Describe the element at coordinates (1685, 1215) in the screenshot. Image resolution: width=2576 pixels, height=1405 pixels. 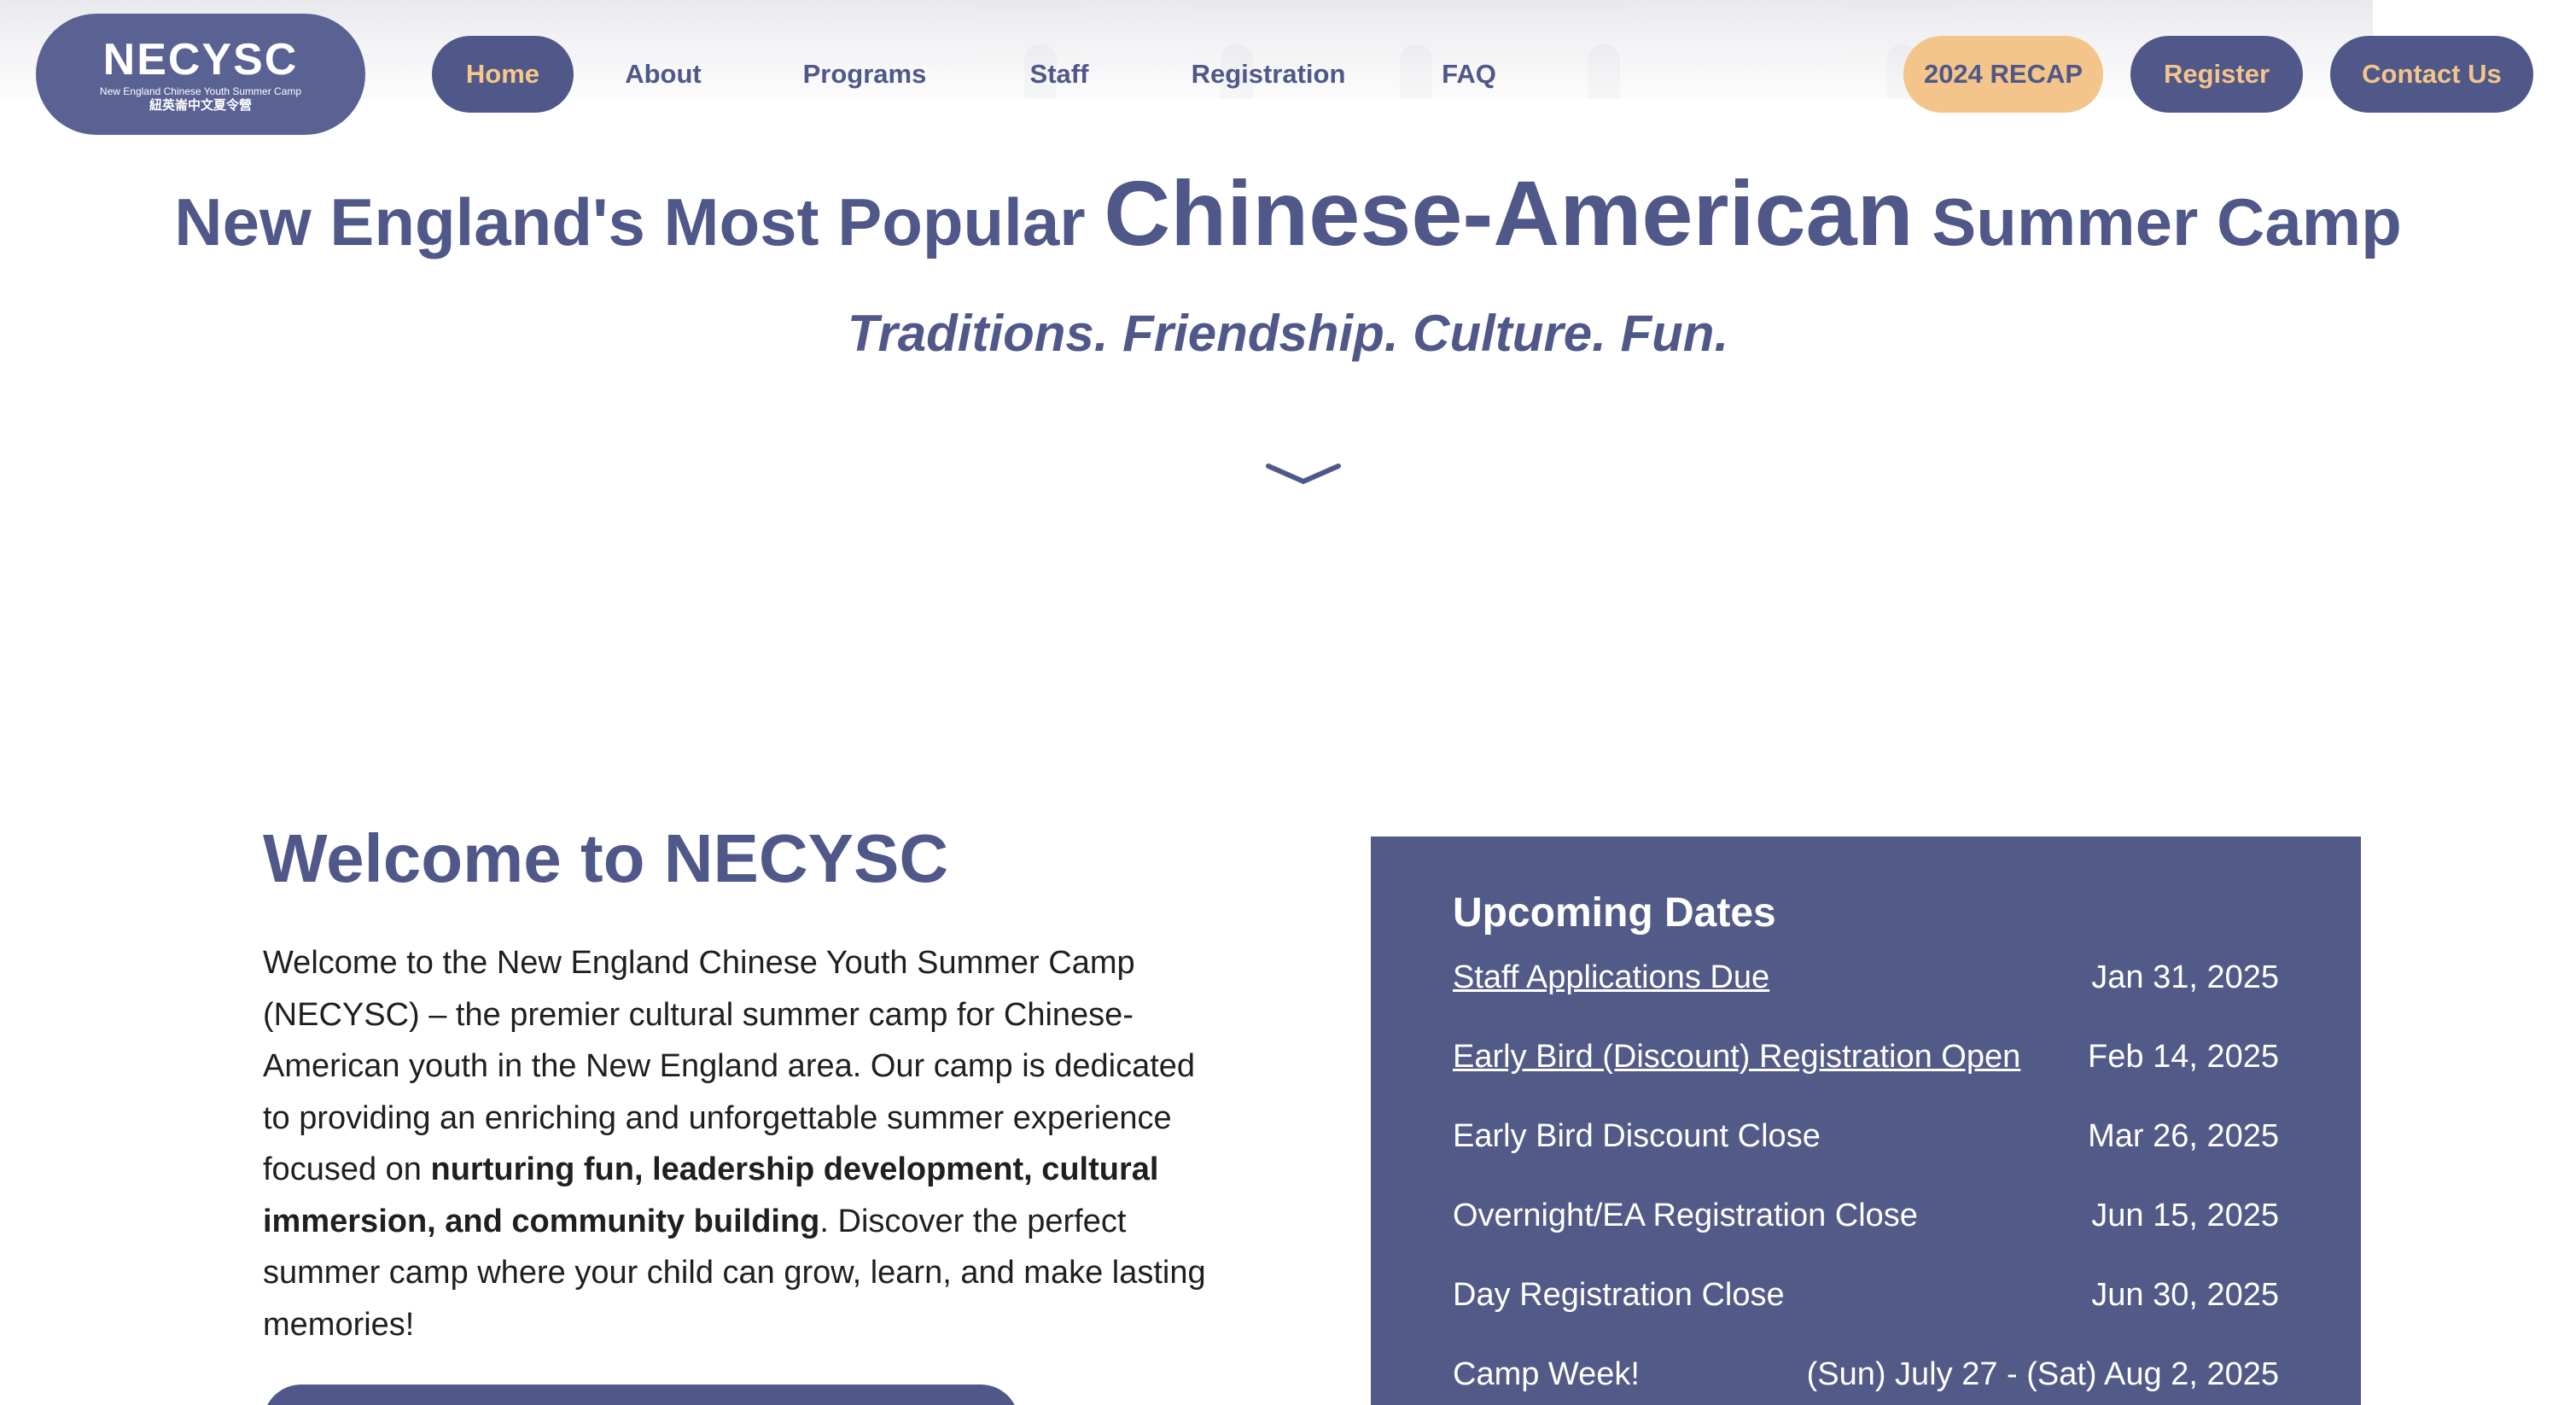
I see `date-label: Overnight/EA Registration Close` at that location.